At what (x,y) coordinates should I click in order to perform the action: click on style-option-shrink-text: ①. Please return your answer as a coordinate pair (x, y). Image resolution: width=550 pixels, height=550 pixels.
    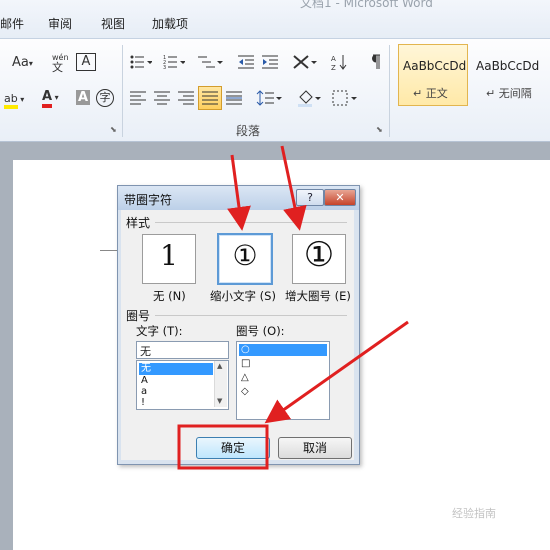
    Looking at the image, I should click on (245, 259).